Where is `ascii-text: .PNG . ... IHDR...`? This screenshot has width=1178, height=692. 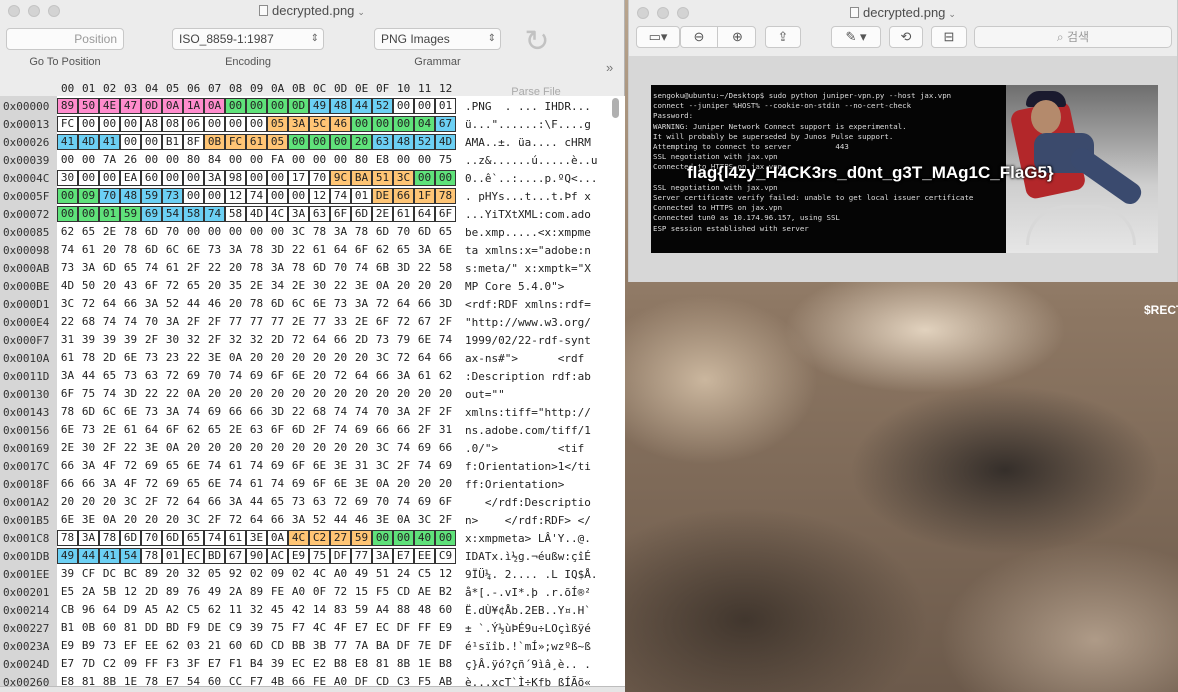
ascii-text: .PNG . ... IHDR... is located at coordinates (535, 106).